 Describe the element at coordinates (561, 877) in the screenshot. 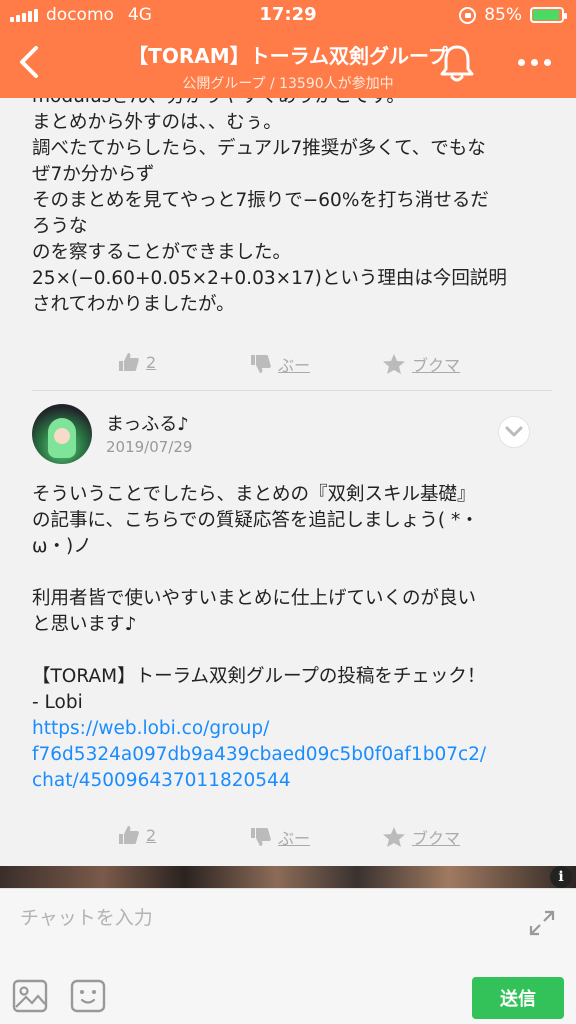

I see `ad-info-icon: i` at that location.